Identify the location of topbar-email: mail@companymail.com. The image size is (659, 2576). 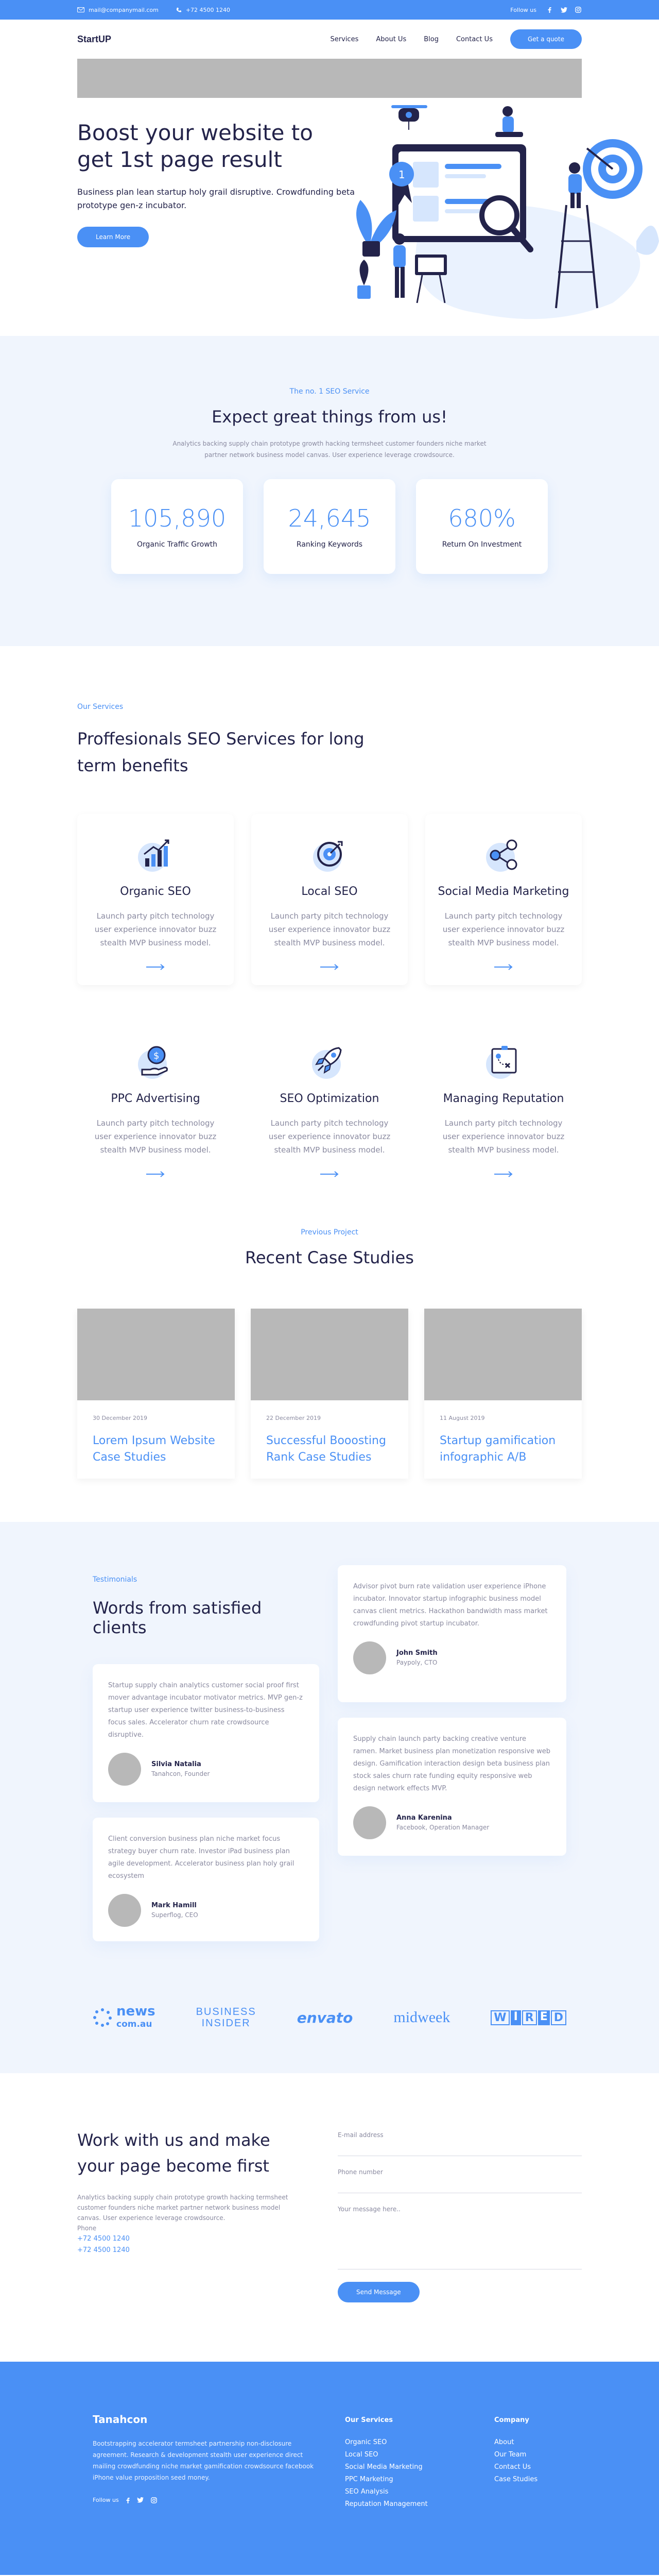
(124, 10).